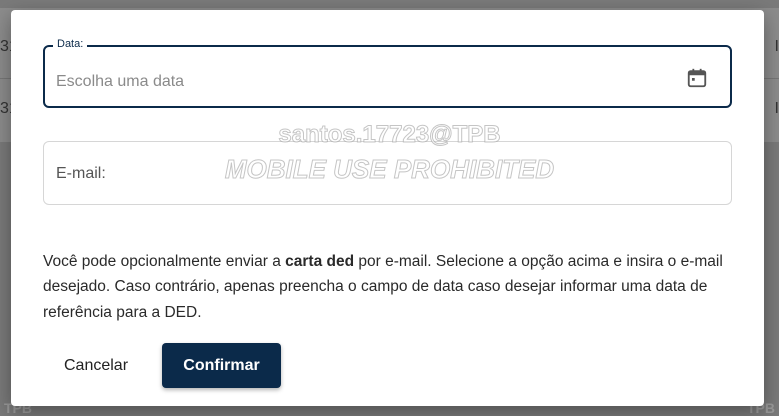 This screenshot has width=779, height=416. What do you see at coordinates (70, 44) in the screenshot?
I see `date-field-label: Data:` at bounding box center [70, 44].